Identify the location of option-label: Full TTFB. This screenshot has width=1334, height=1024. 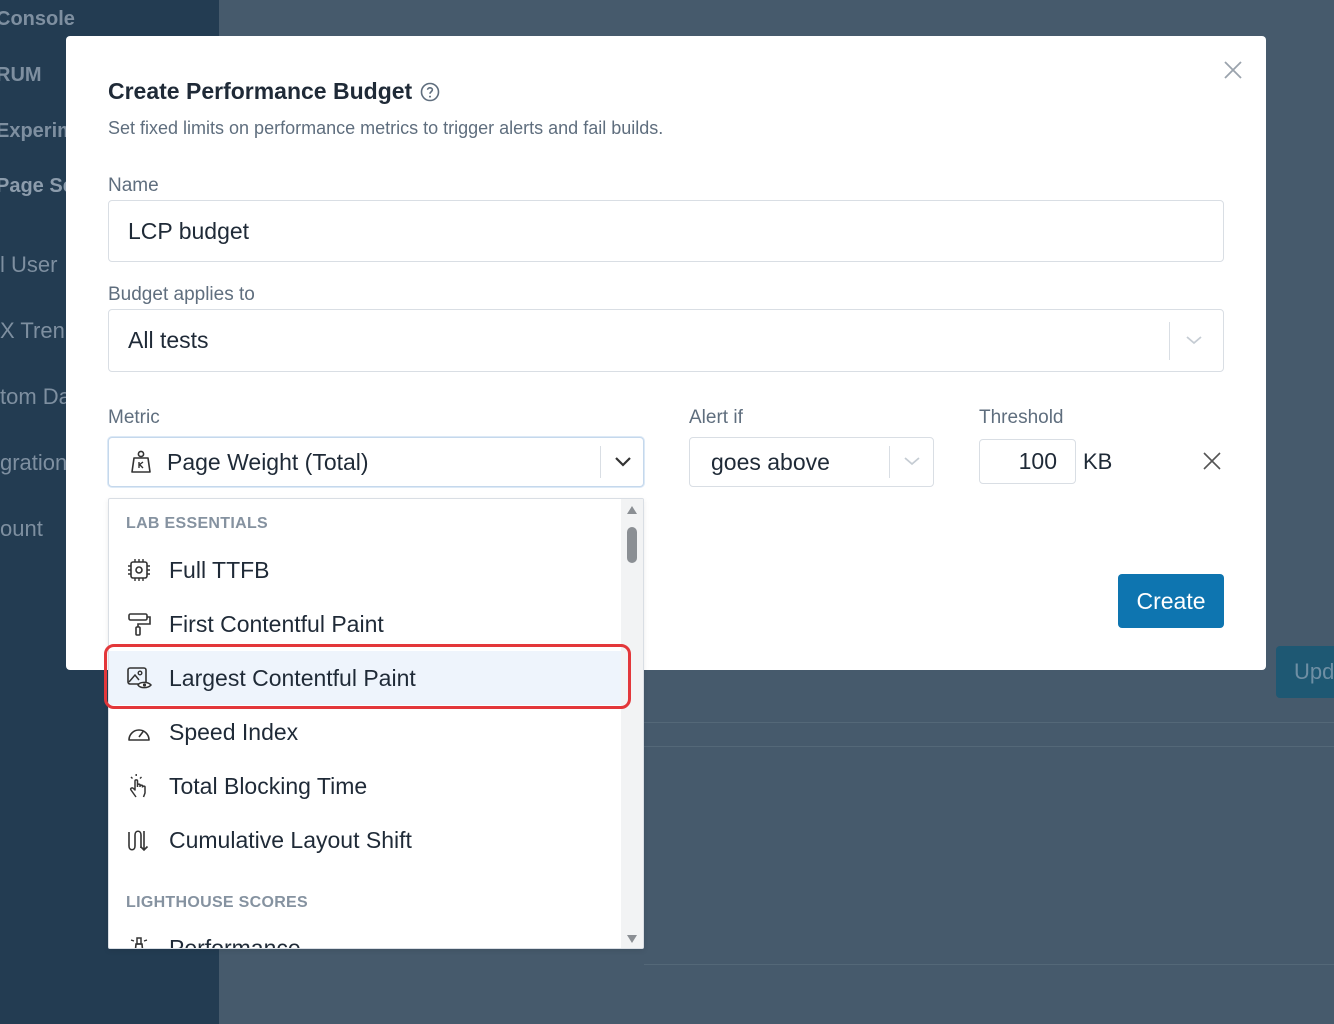
(219, 569).